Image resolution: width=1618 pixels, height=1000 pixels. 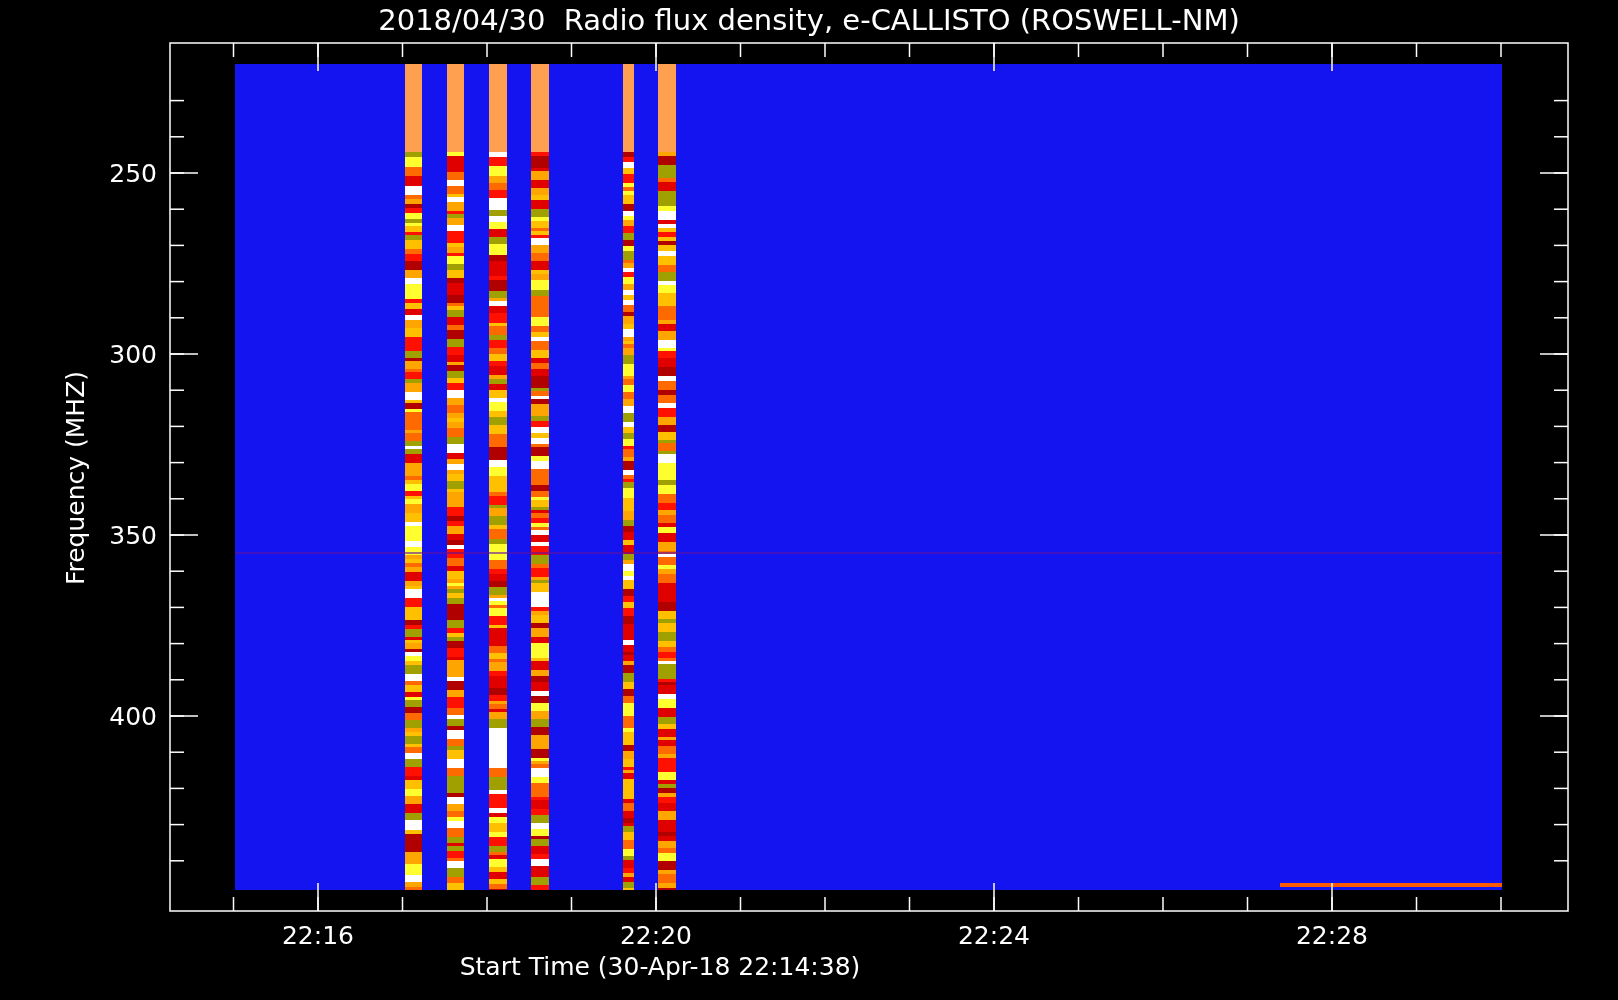 What do you see at coordinates (133, 173) in the screenshot?
I see `y-tick-label: 250` at bounding box center [133, 173].